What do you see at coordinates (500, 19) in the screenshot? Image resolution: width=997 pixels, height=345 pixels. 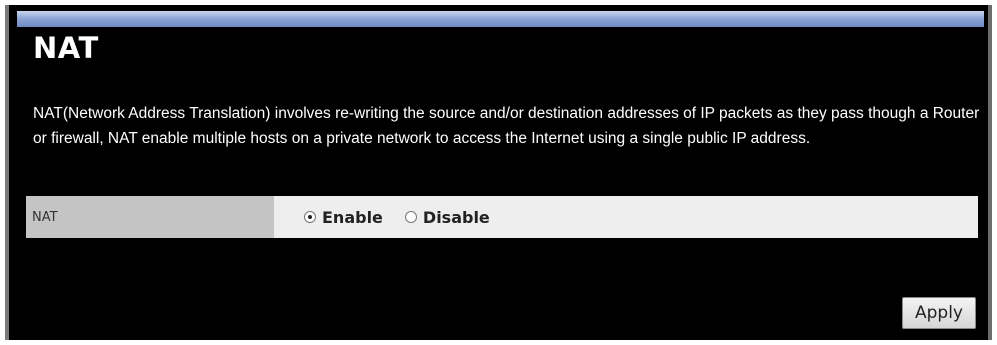 I see `header-bar` at bounding box center [500, 19].